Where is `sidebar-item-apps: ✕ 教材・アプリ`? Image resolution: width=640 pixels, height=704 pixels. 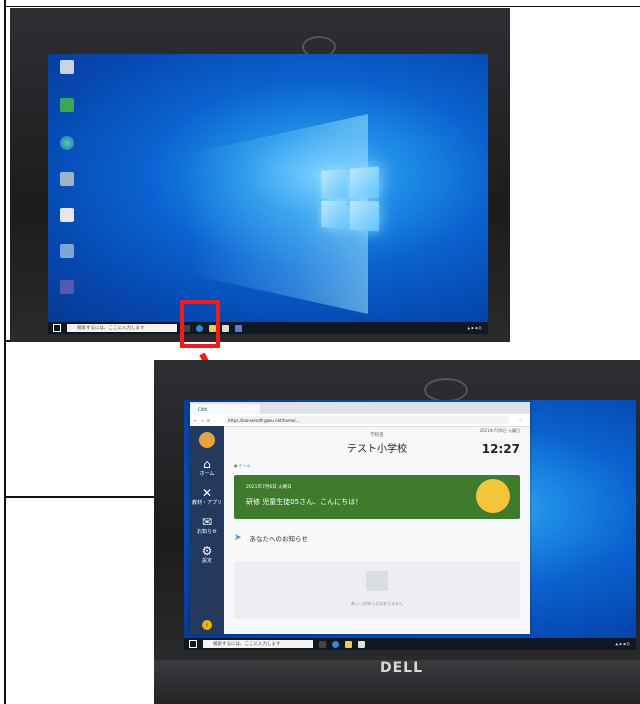 sidebar-item-apps: ✕ 教材・アプリ is located at coordinates (207, 496).